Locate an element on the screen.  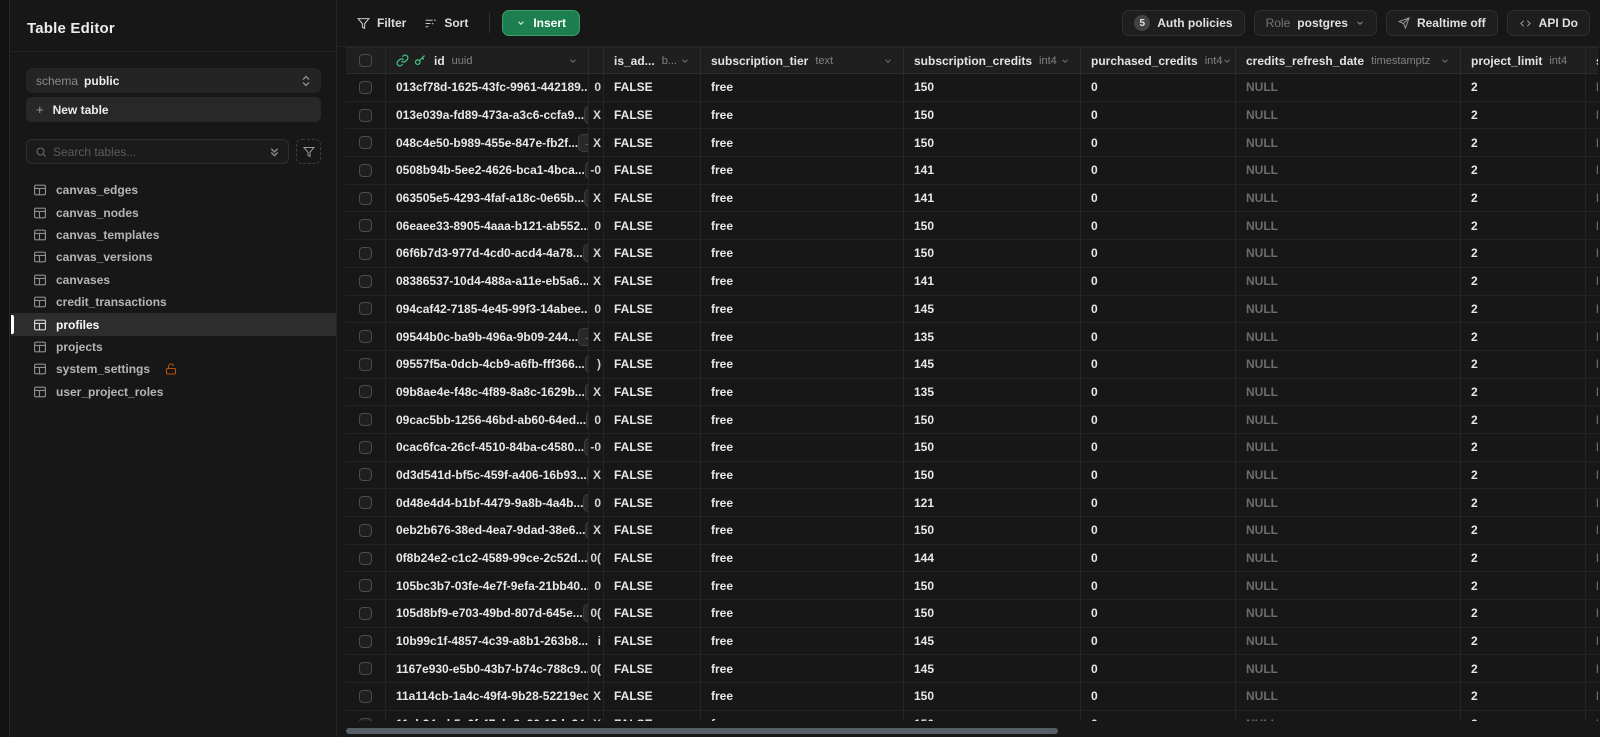
role-select: Role postgres is located at coordinates (1315, 23).